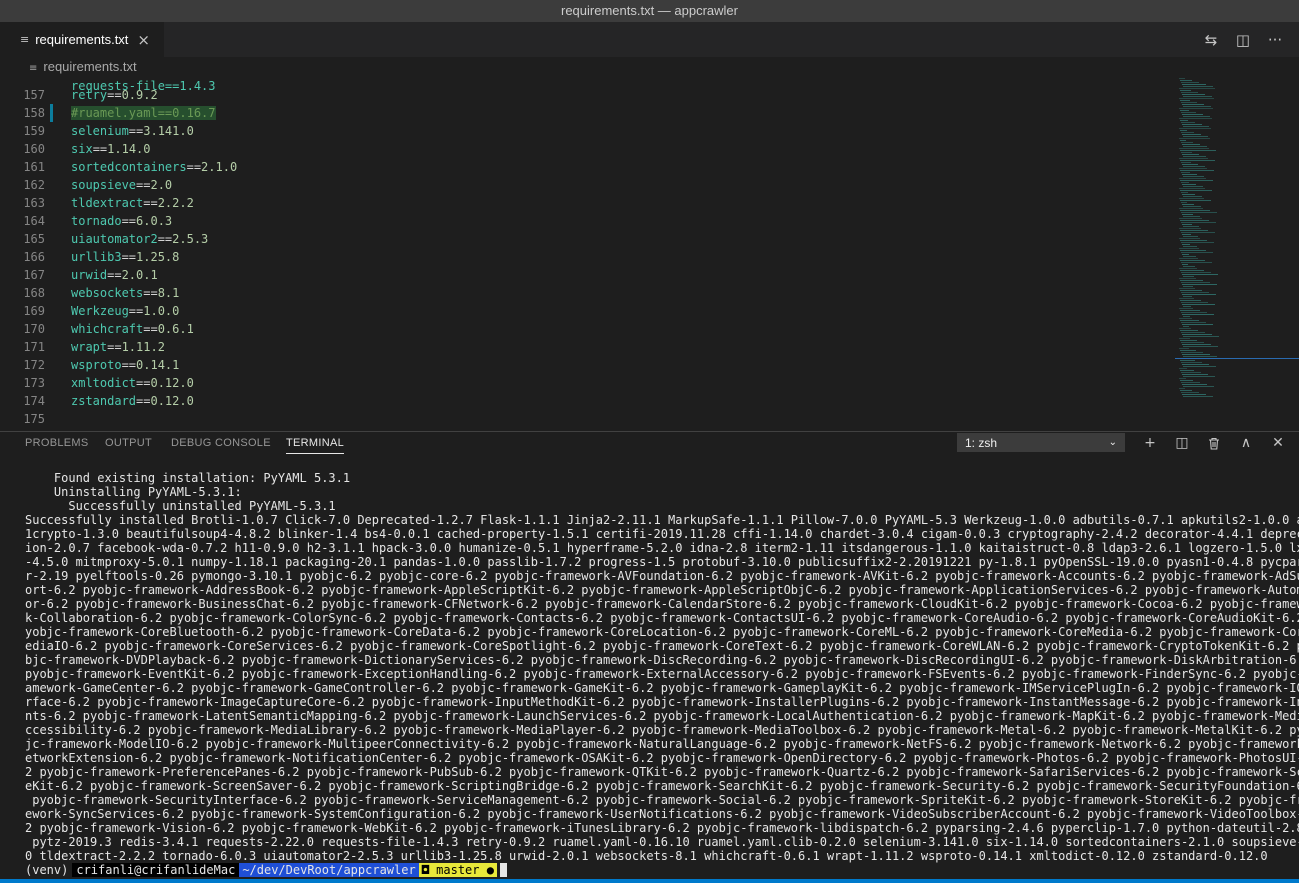 Image resolution: width=1299 pixels, height=883 pixels. What do you see at coordinates (34, 149) in the screenshot?
I see `line-number: 160` at bounding box center [34, 149].